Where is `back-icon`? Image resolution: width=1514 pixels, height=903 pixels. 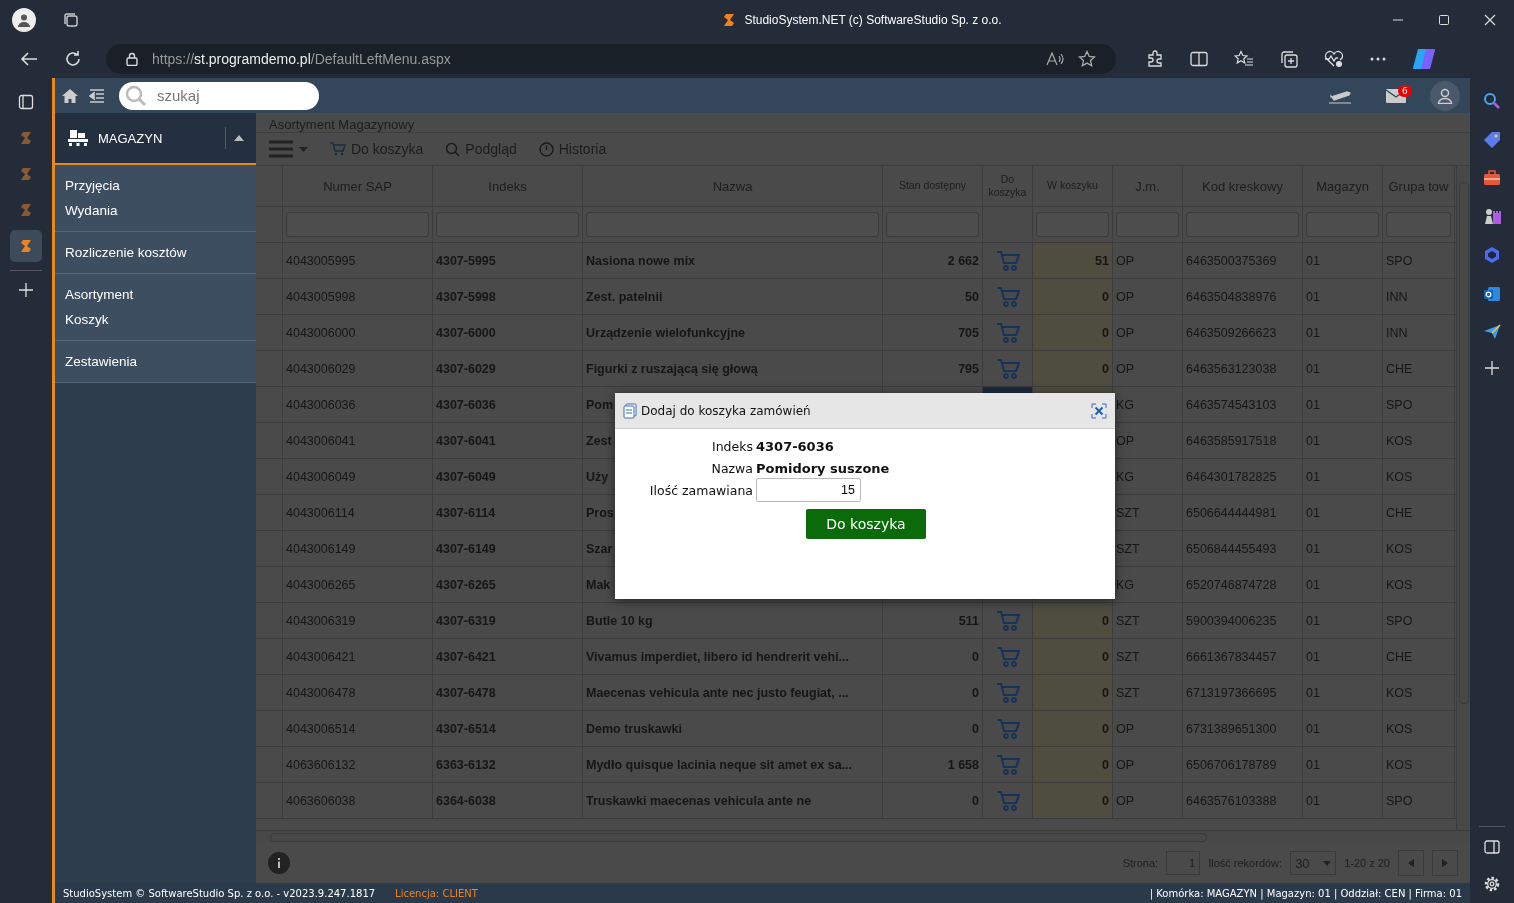 back-icon is located at coordinates (29, 59).